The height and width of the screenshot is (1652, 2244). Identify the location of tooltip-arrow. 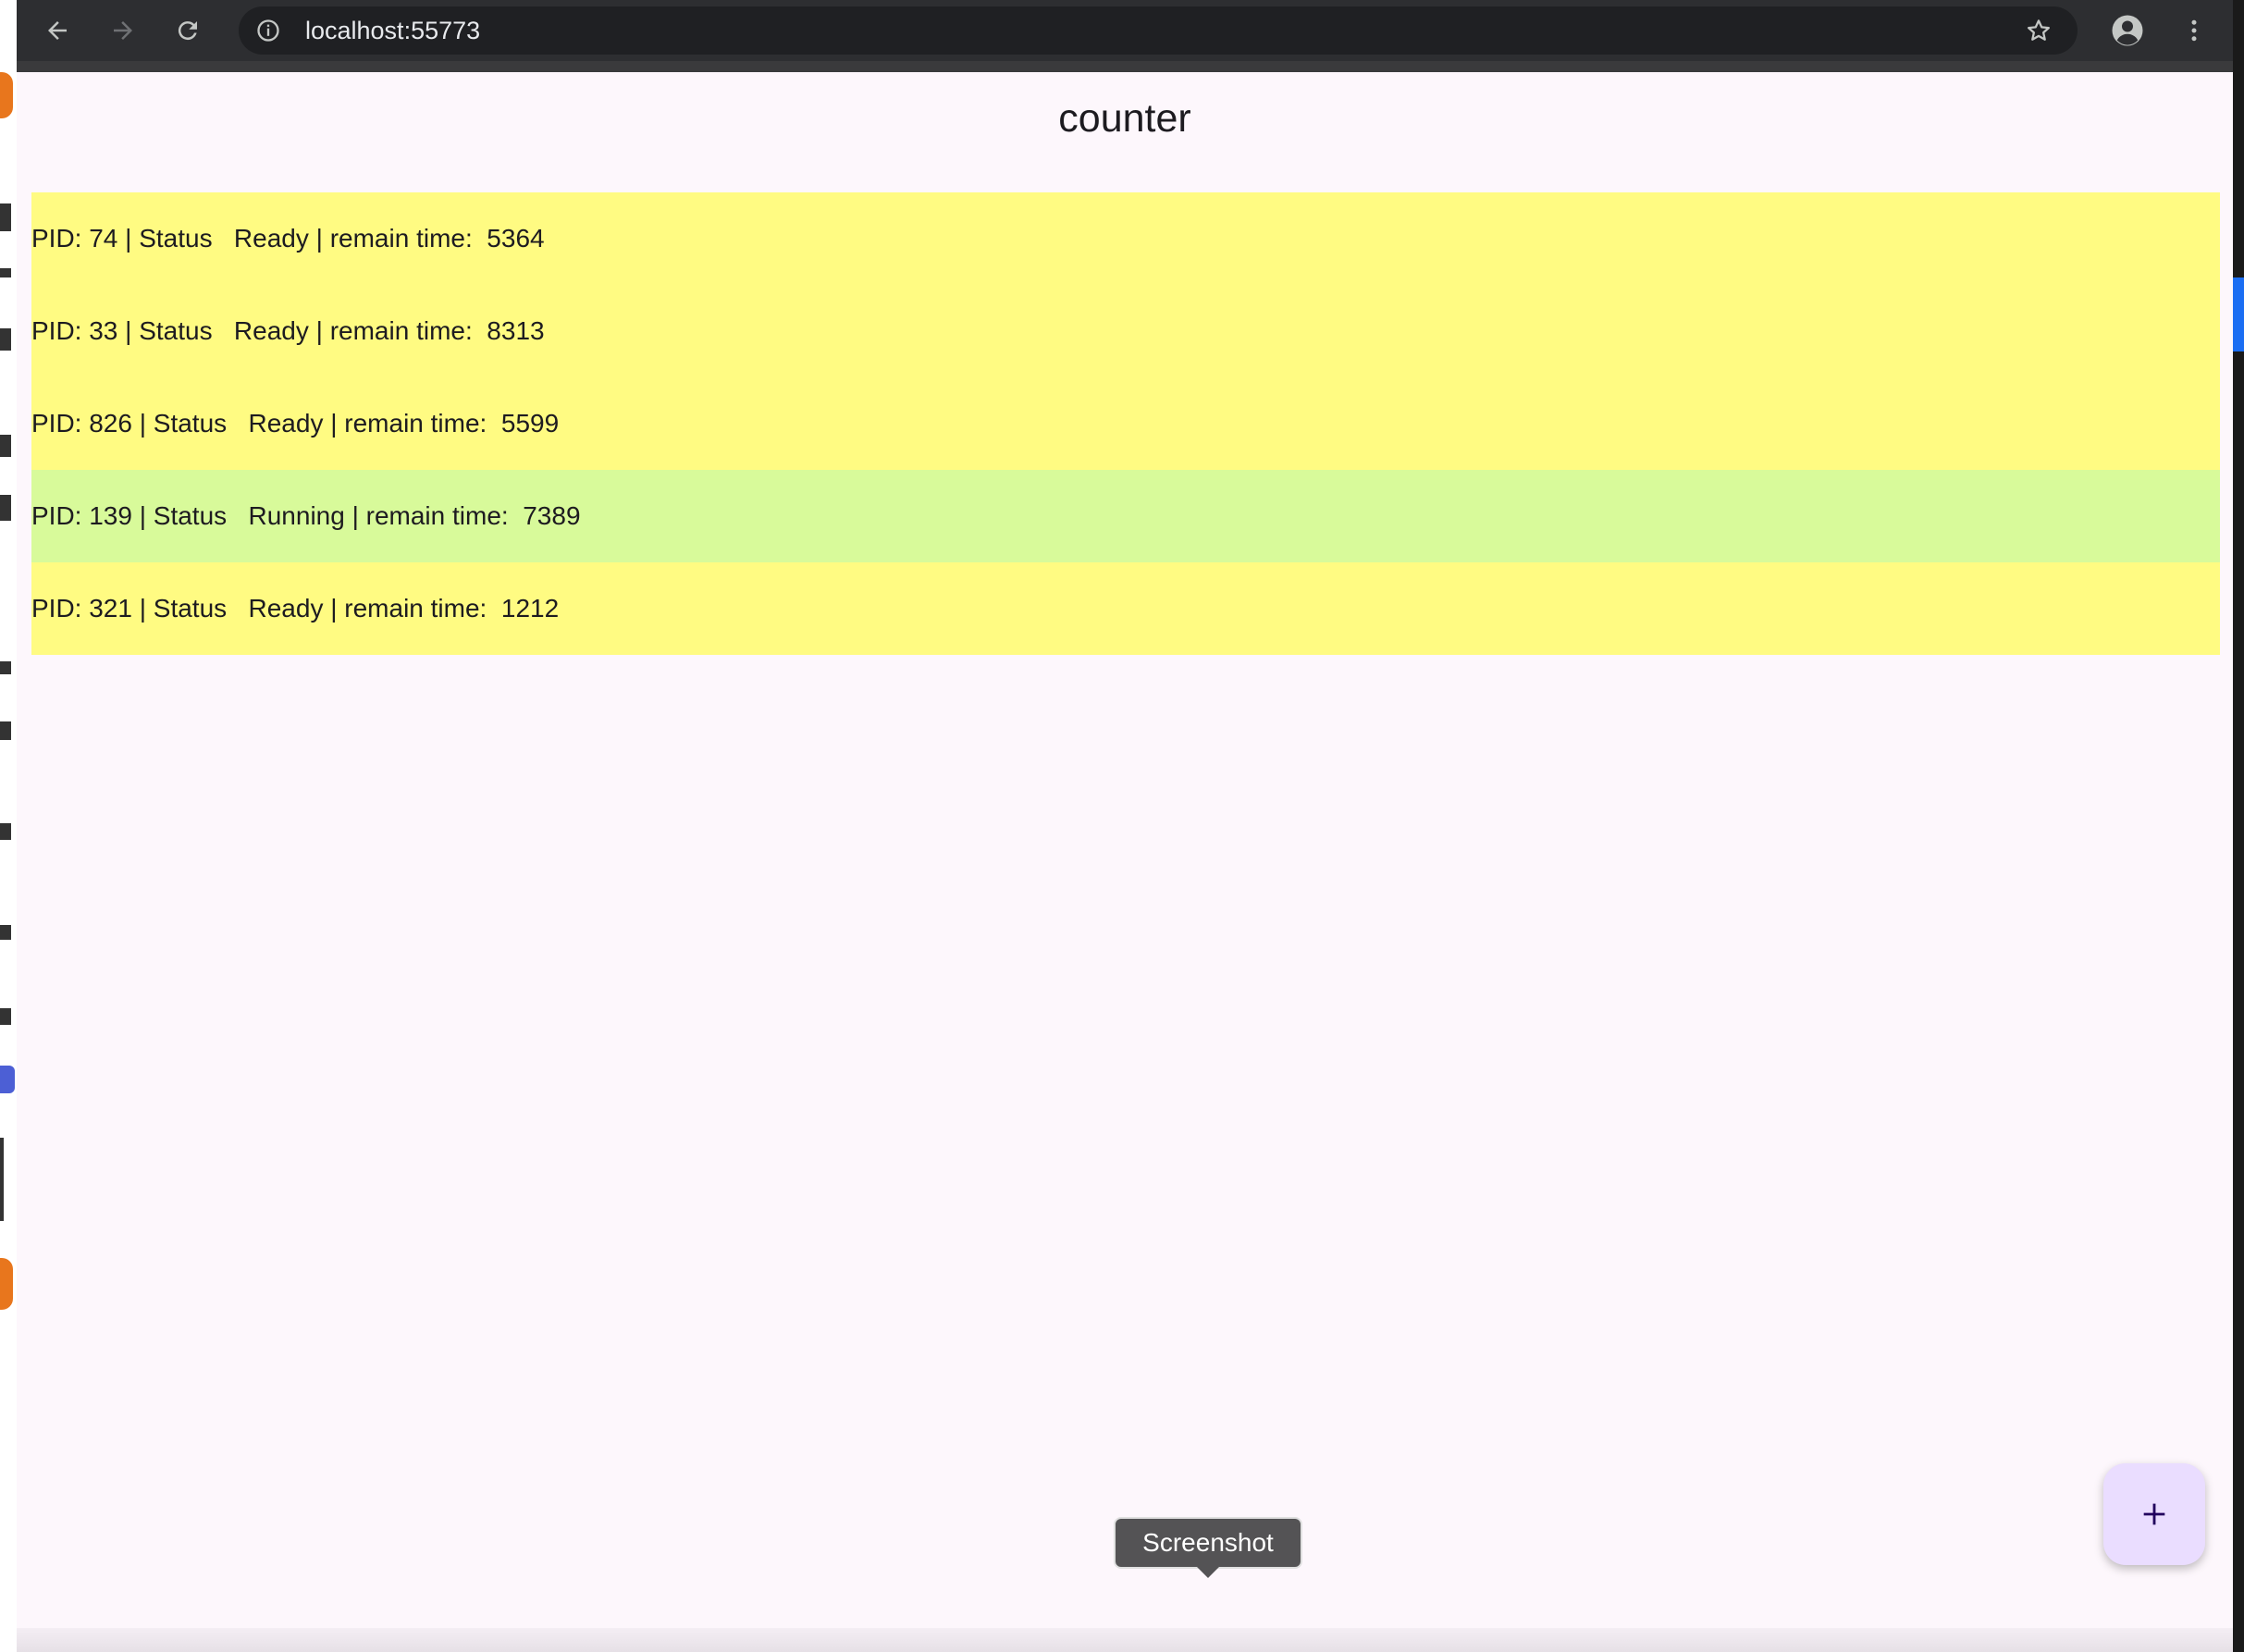
(1208, 1572).